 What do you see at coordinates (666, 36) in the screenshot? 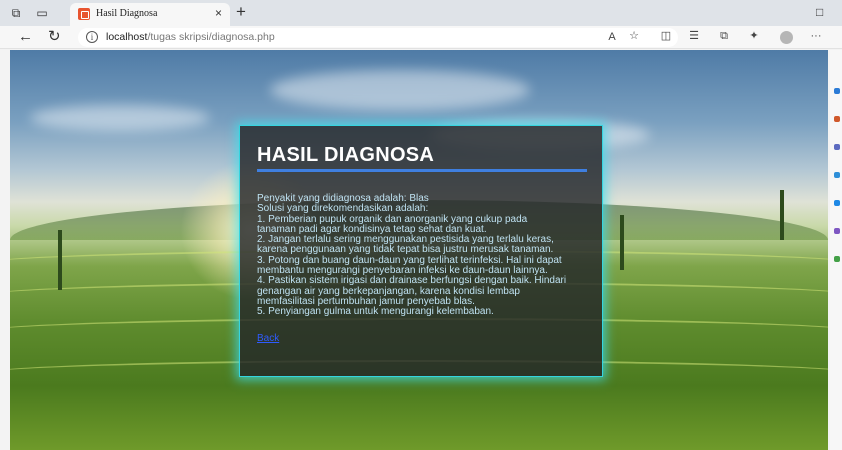
I see `split-screen-icon: ◫` at bounding box center [666, 36].